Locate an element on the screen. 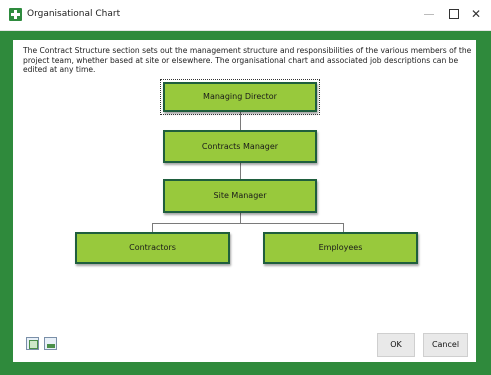 The width and height of the screenshot is (491, 375). app-icon is located at coordinates (15, 14).